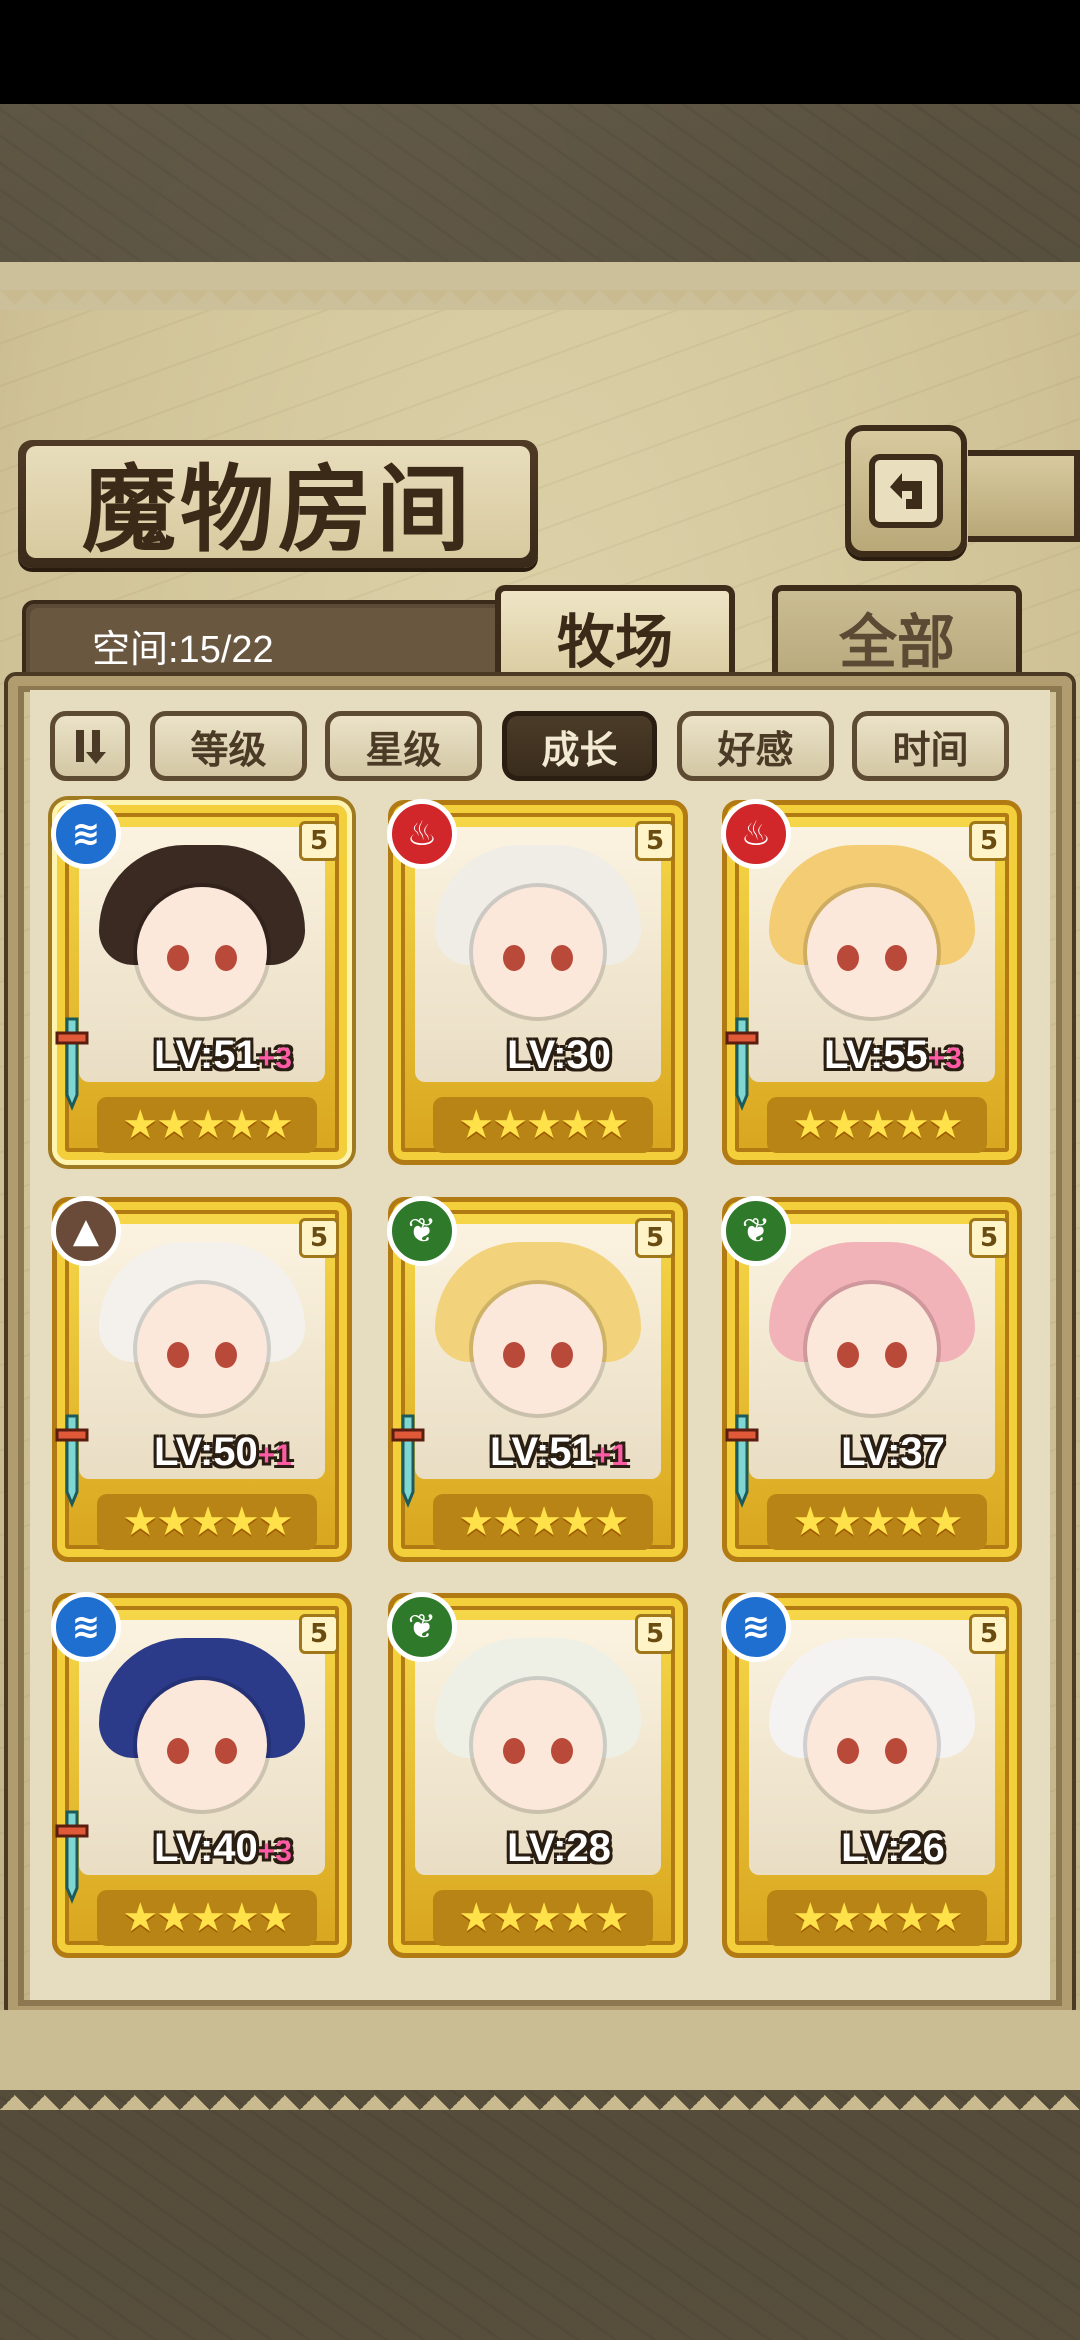 The image size is (1080, 2340). I want to click on back-arrow-icon, so click(906, 491).